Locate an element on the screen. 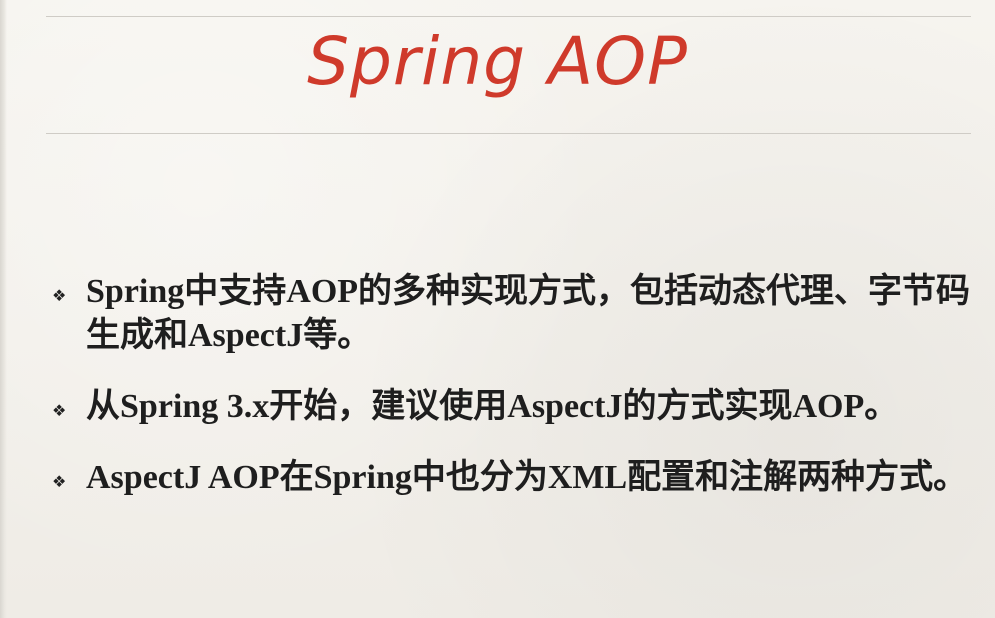 Image resolution: width=995 pixels, height=618 pixels. slide-title: Spring AOP is located at coordinates (497, 61).